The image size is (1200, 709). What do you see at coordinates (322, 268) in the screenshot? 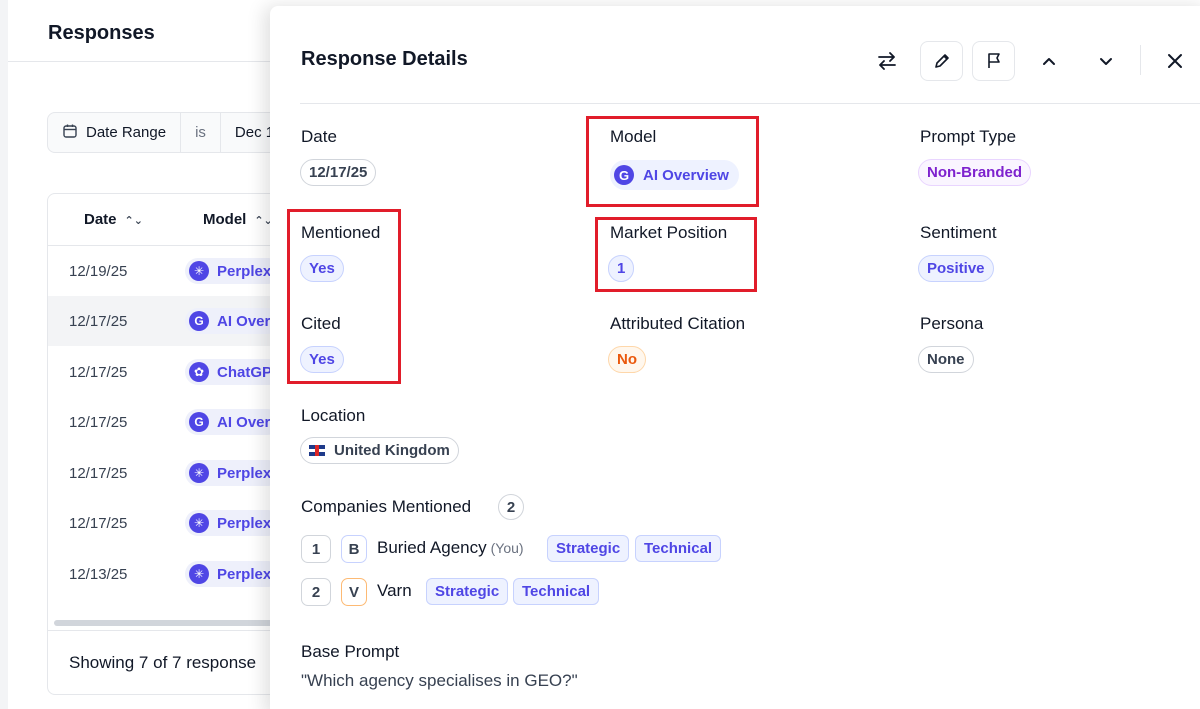
I see `mentioned-value: Yes` at bounding box center [322, 268].